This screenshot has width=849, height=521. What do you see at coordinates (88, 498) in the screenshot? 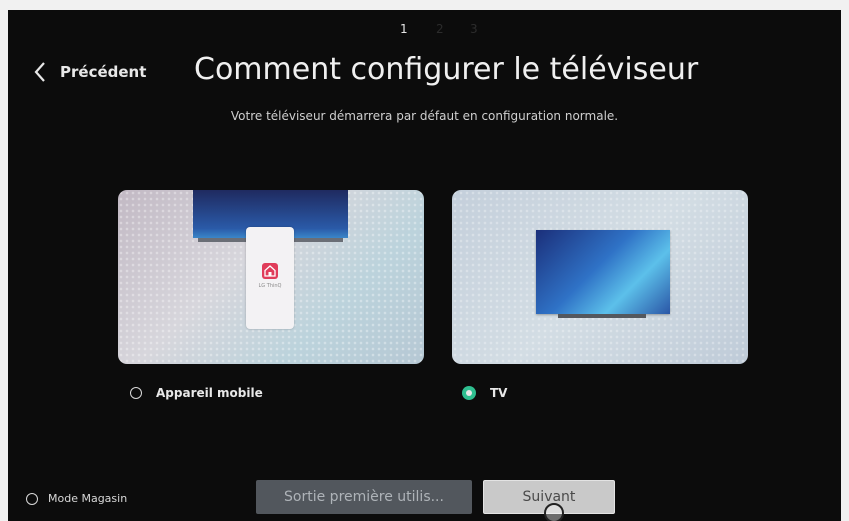
I see `store-mode-label: Mode Magasin` at bounding box center [88, 498].